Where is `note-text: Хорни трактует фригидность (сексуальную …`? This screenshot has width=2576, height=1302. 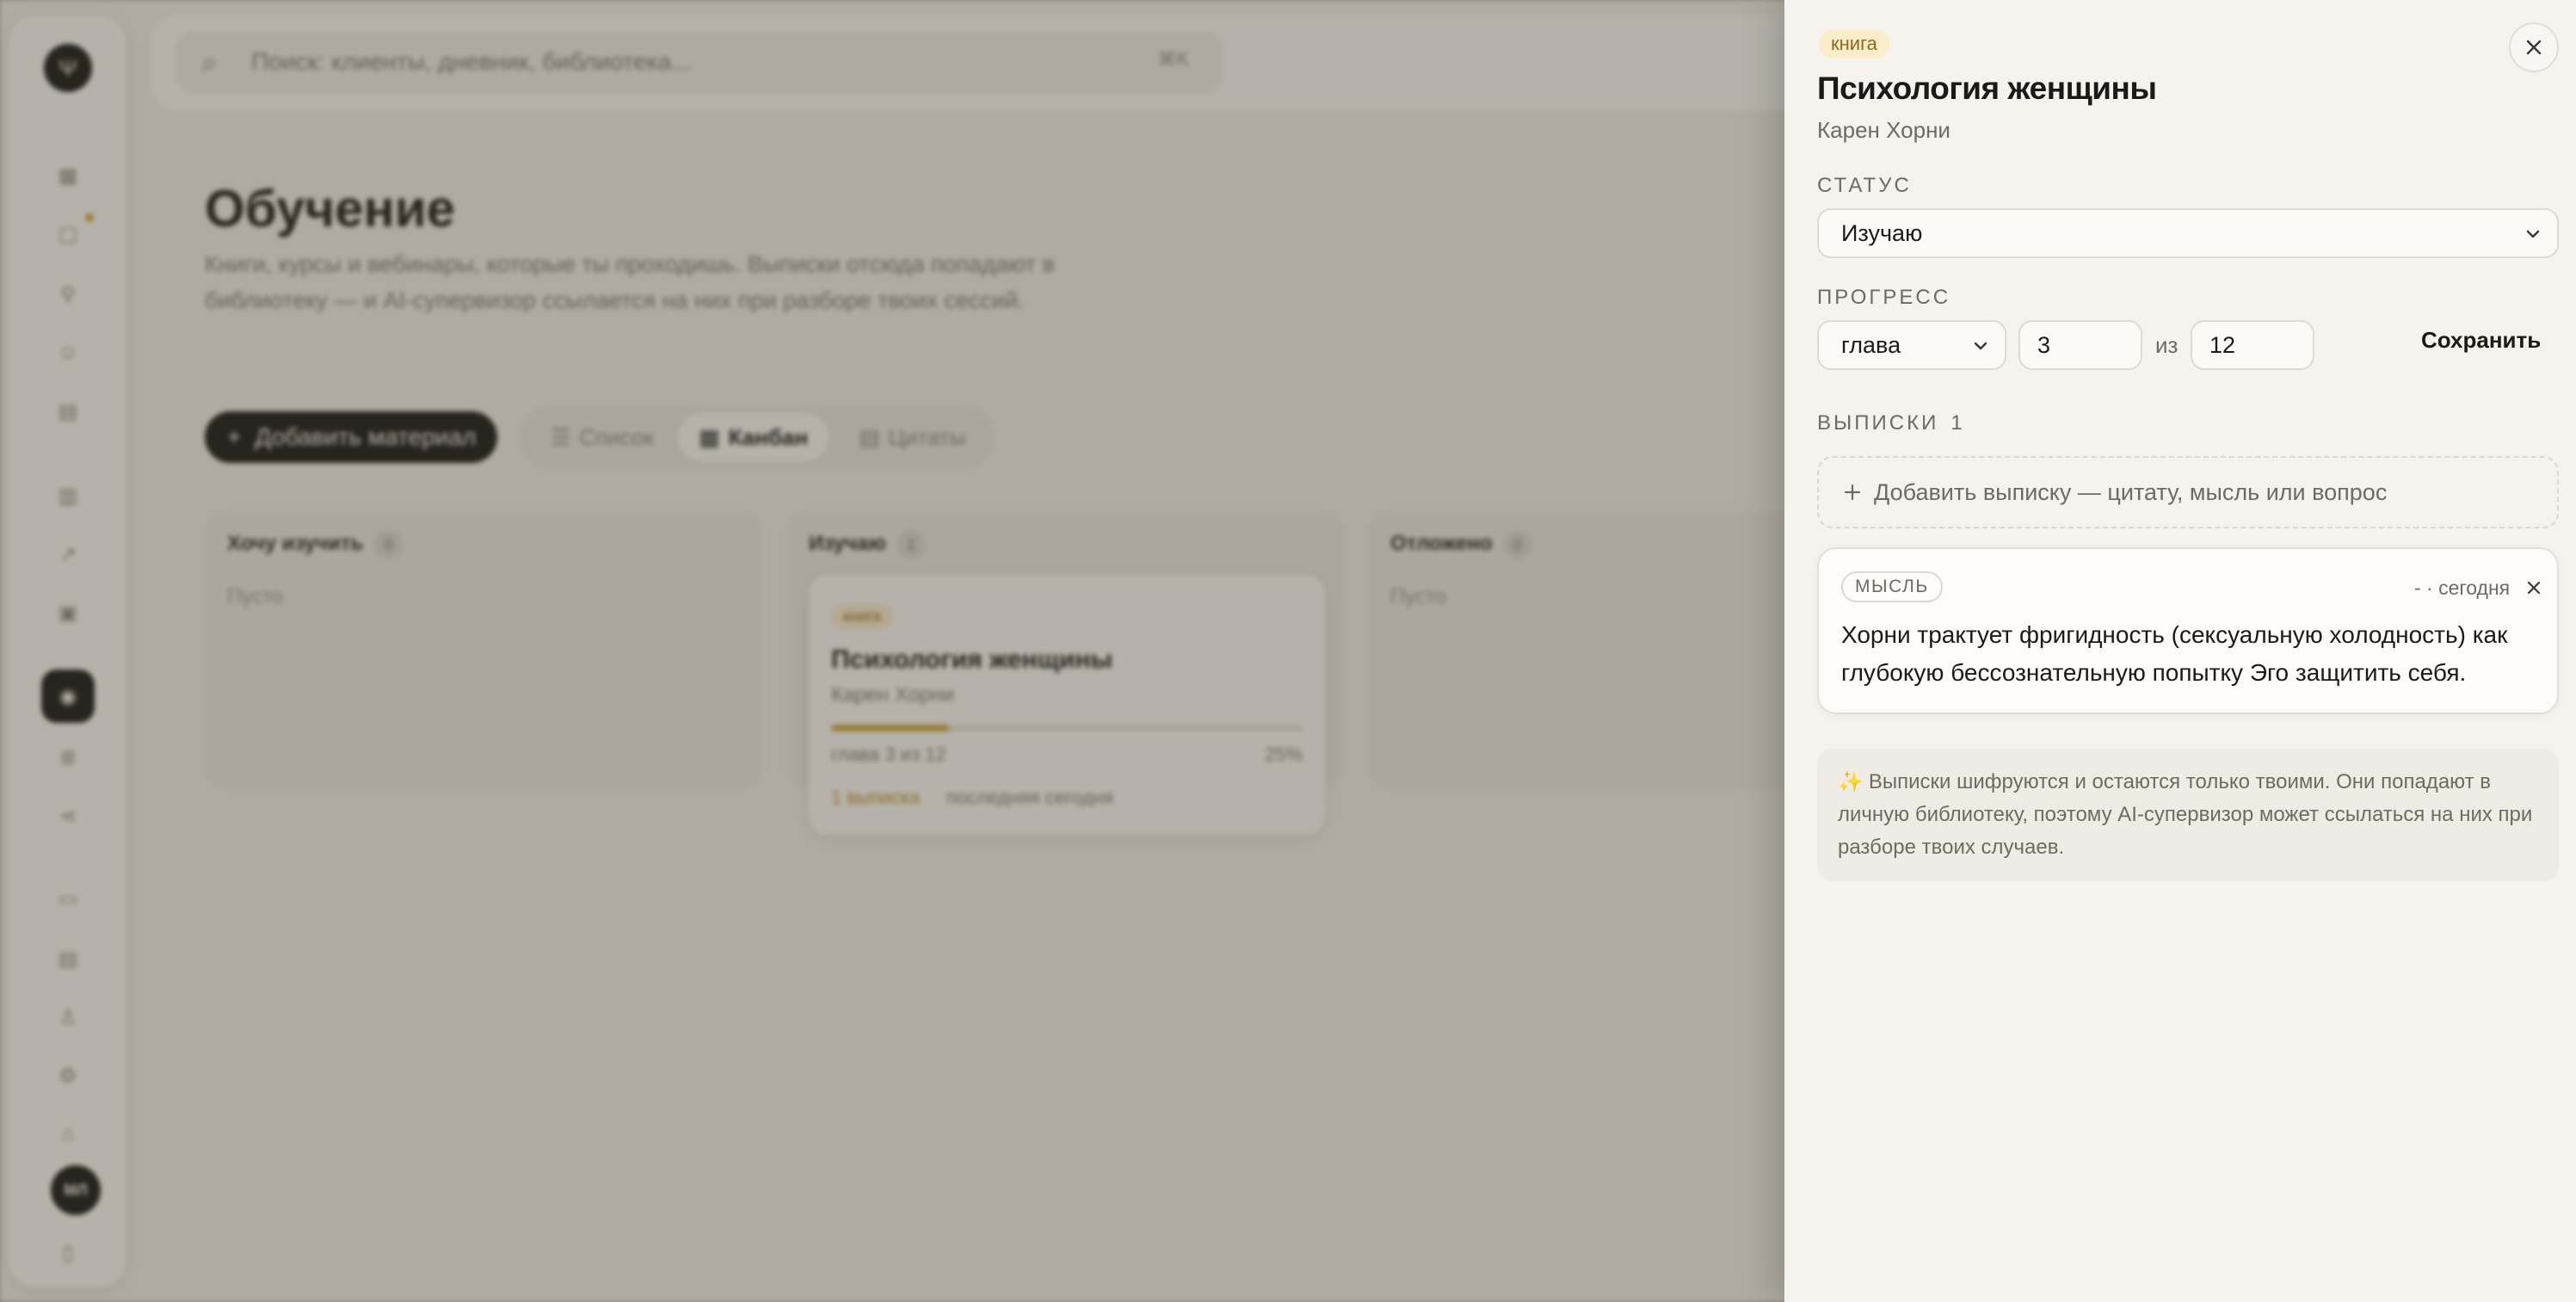
note-text: Хорни трактует фригидность (сексуальную … is located at coordinates (2174, 653).